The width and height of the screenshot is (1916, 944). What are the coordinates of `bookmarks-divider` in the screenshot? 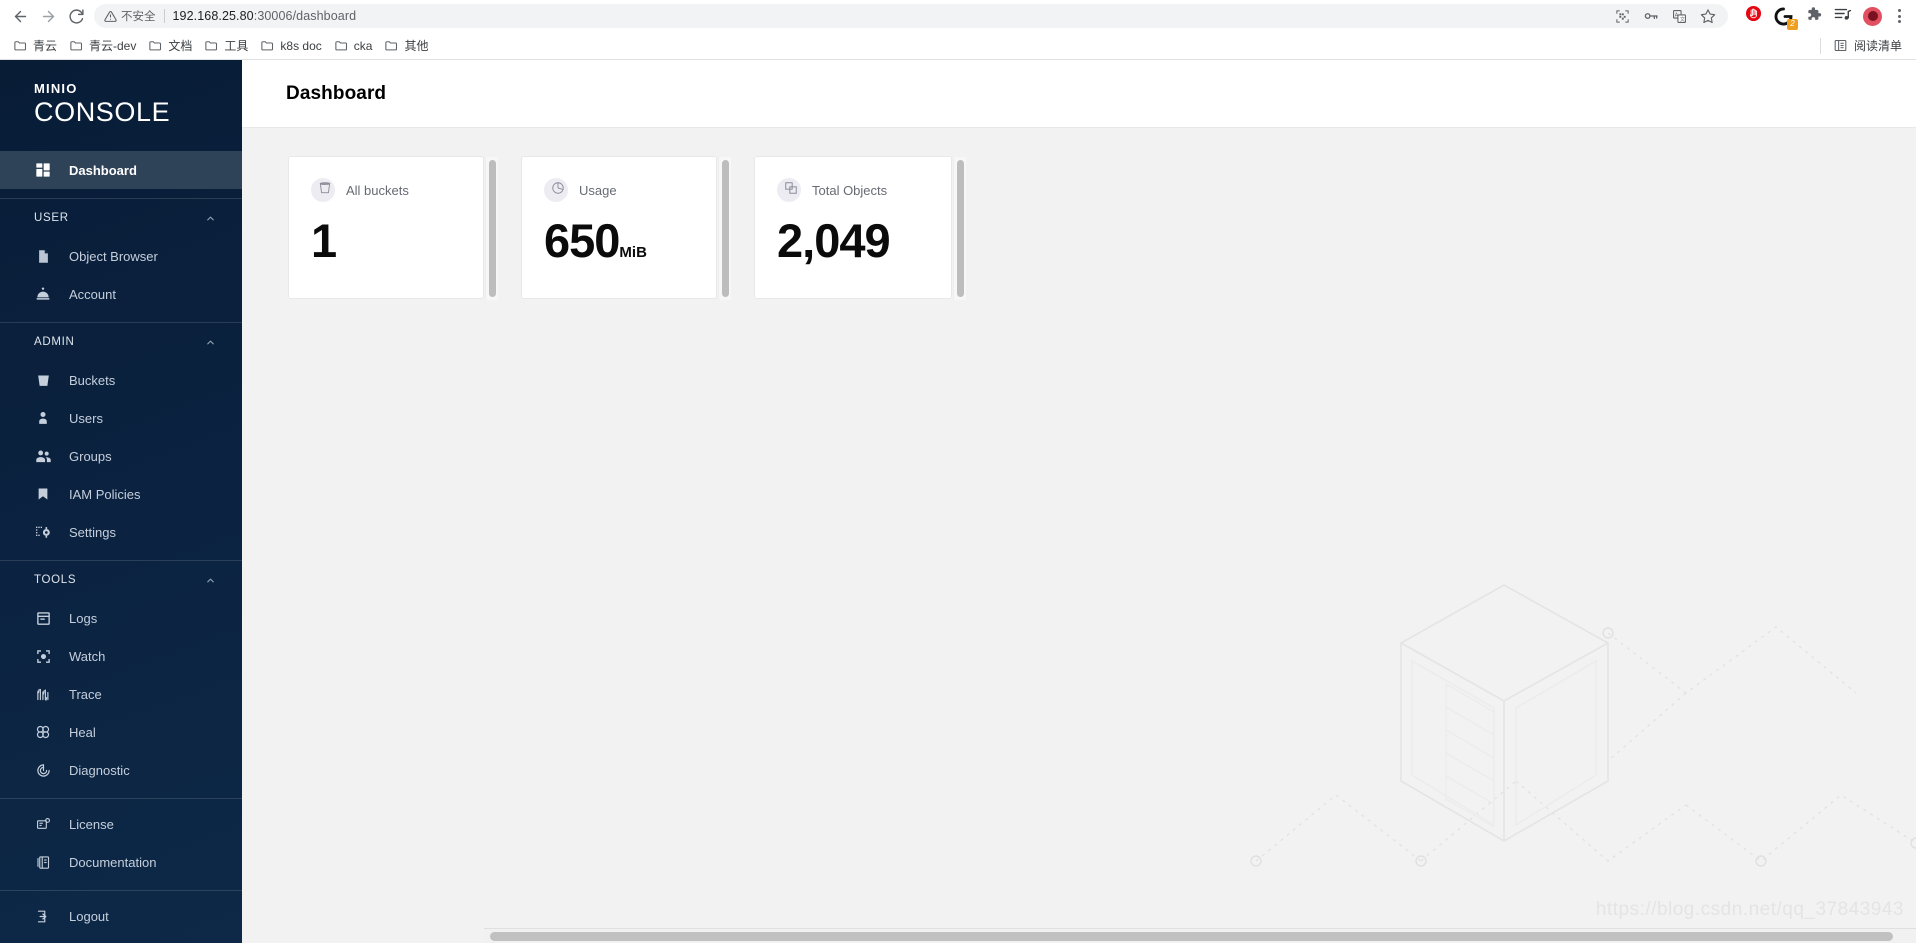 It's located at (1820, 45).